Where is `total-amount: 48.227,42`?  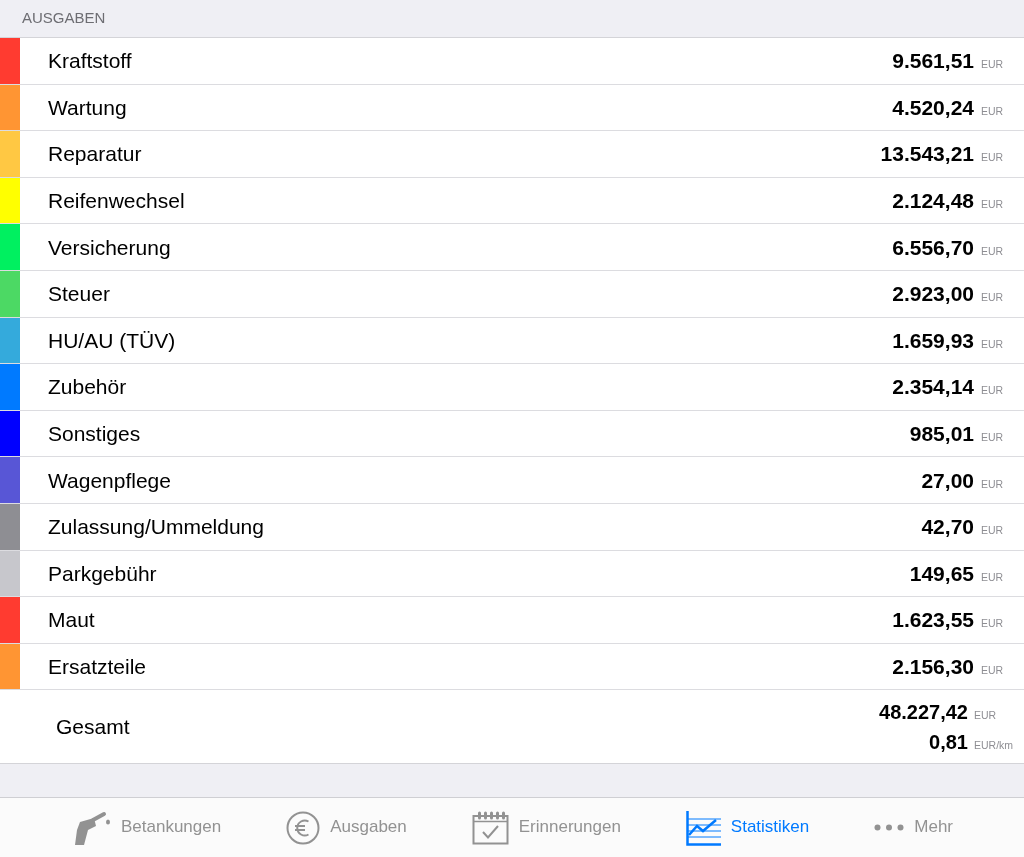
total-amount: 48.227,42 is located at coordinates (923, 711).